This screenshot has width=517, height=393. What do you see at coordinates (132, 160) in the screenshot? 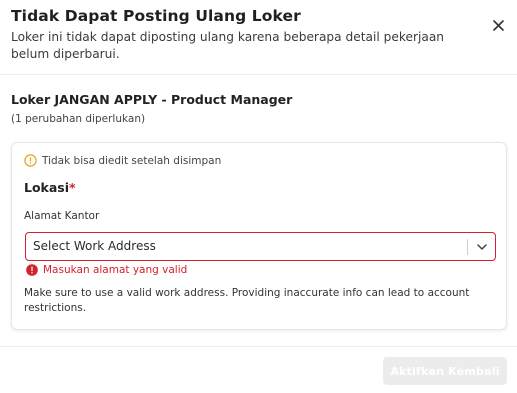
I see `edit-warning-text: Tidak bisa diedit setelah disimpan` at bounding box center [132, 160].